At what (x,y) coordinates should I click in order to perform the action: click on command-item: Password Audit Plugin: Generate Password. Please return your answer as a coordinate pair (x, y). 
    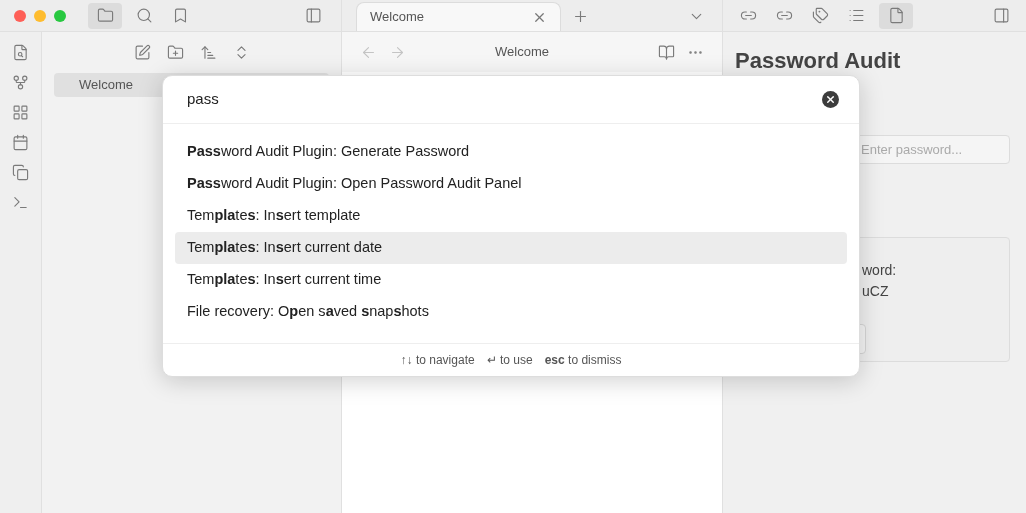
    Looking at the image, I should click on (511, 152).